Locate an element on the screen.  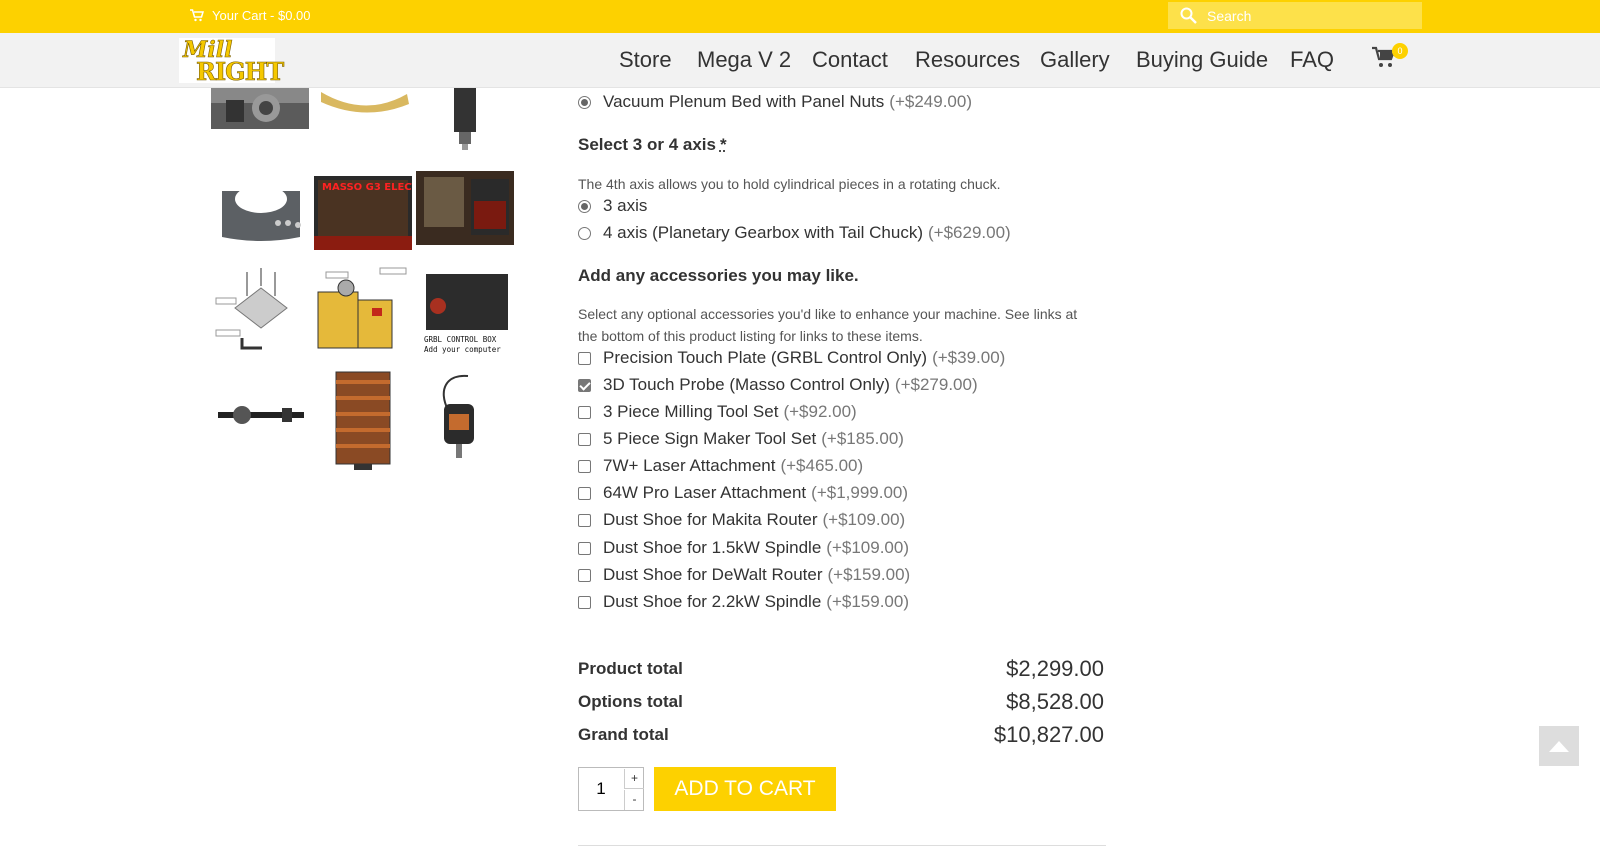
options-total-row: Options total $8,528.00 is located at coordinates (841, 702).